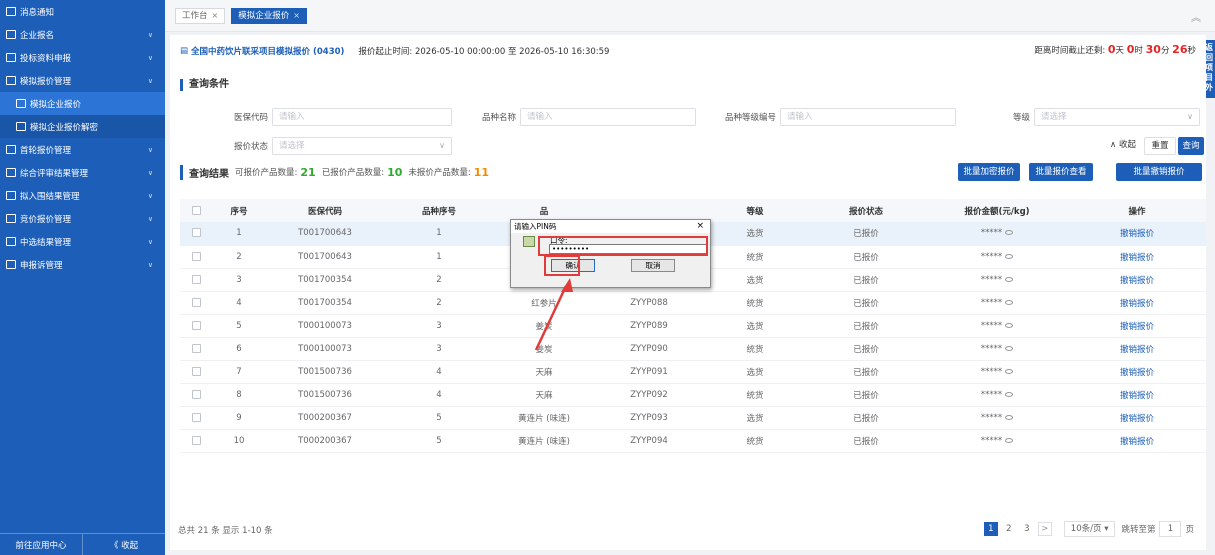 This screenshot has height=555, width=1215. What do you see at coordinates (868, 117) in the screenshot?
I see `grade-code-input: 请输入` at bounding box center [868, 117].